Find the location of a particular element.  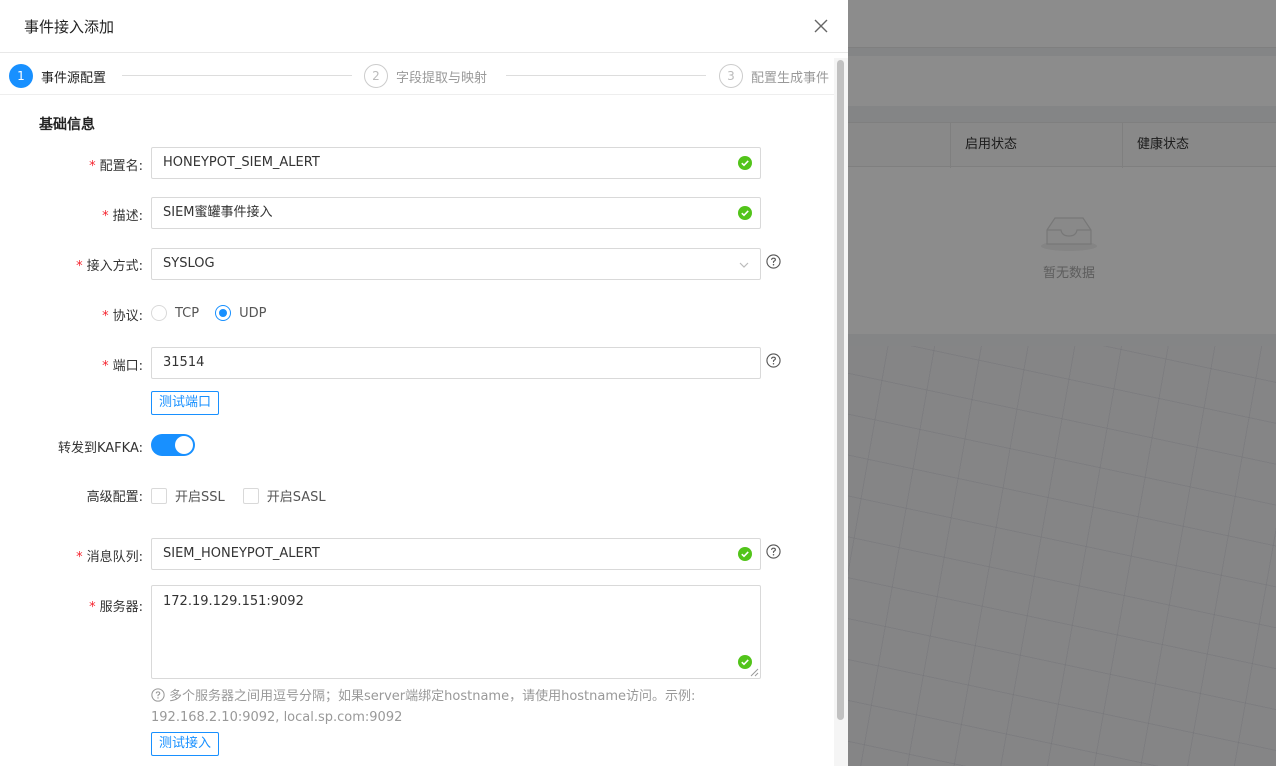

drawer-title: 事件接入添加 is located at coordinates (69, 27).